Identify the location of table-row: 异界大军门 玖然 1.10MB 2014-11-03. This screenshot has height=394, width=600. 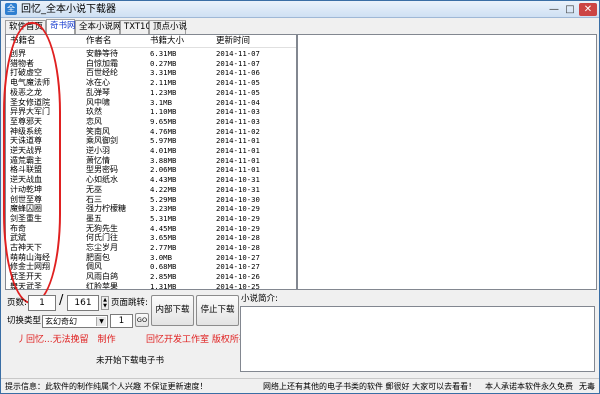
(151, 112).